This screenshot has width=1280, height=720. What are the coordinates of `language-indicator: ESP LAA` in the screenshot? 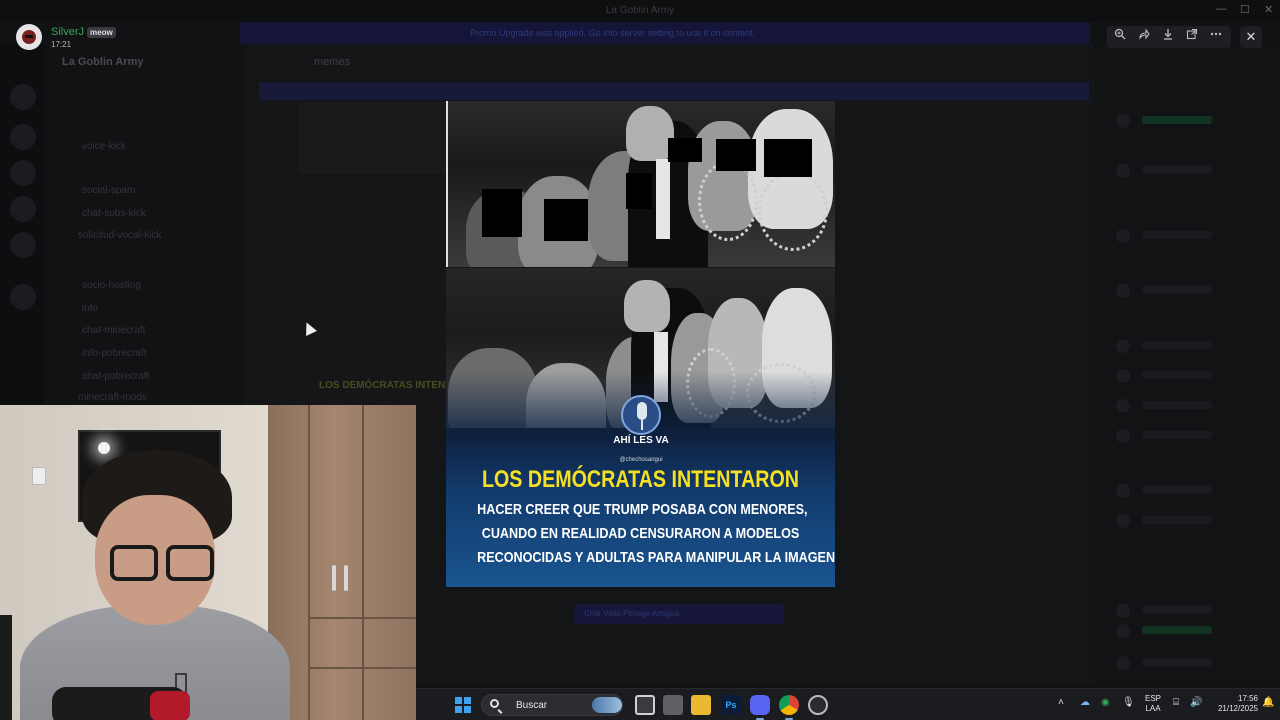 It's located at (1153, 704).